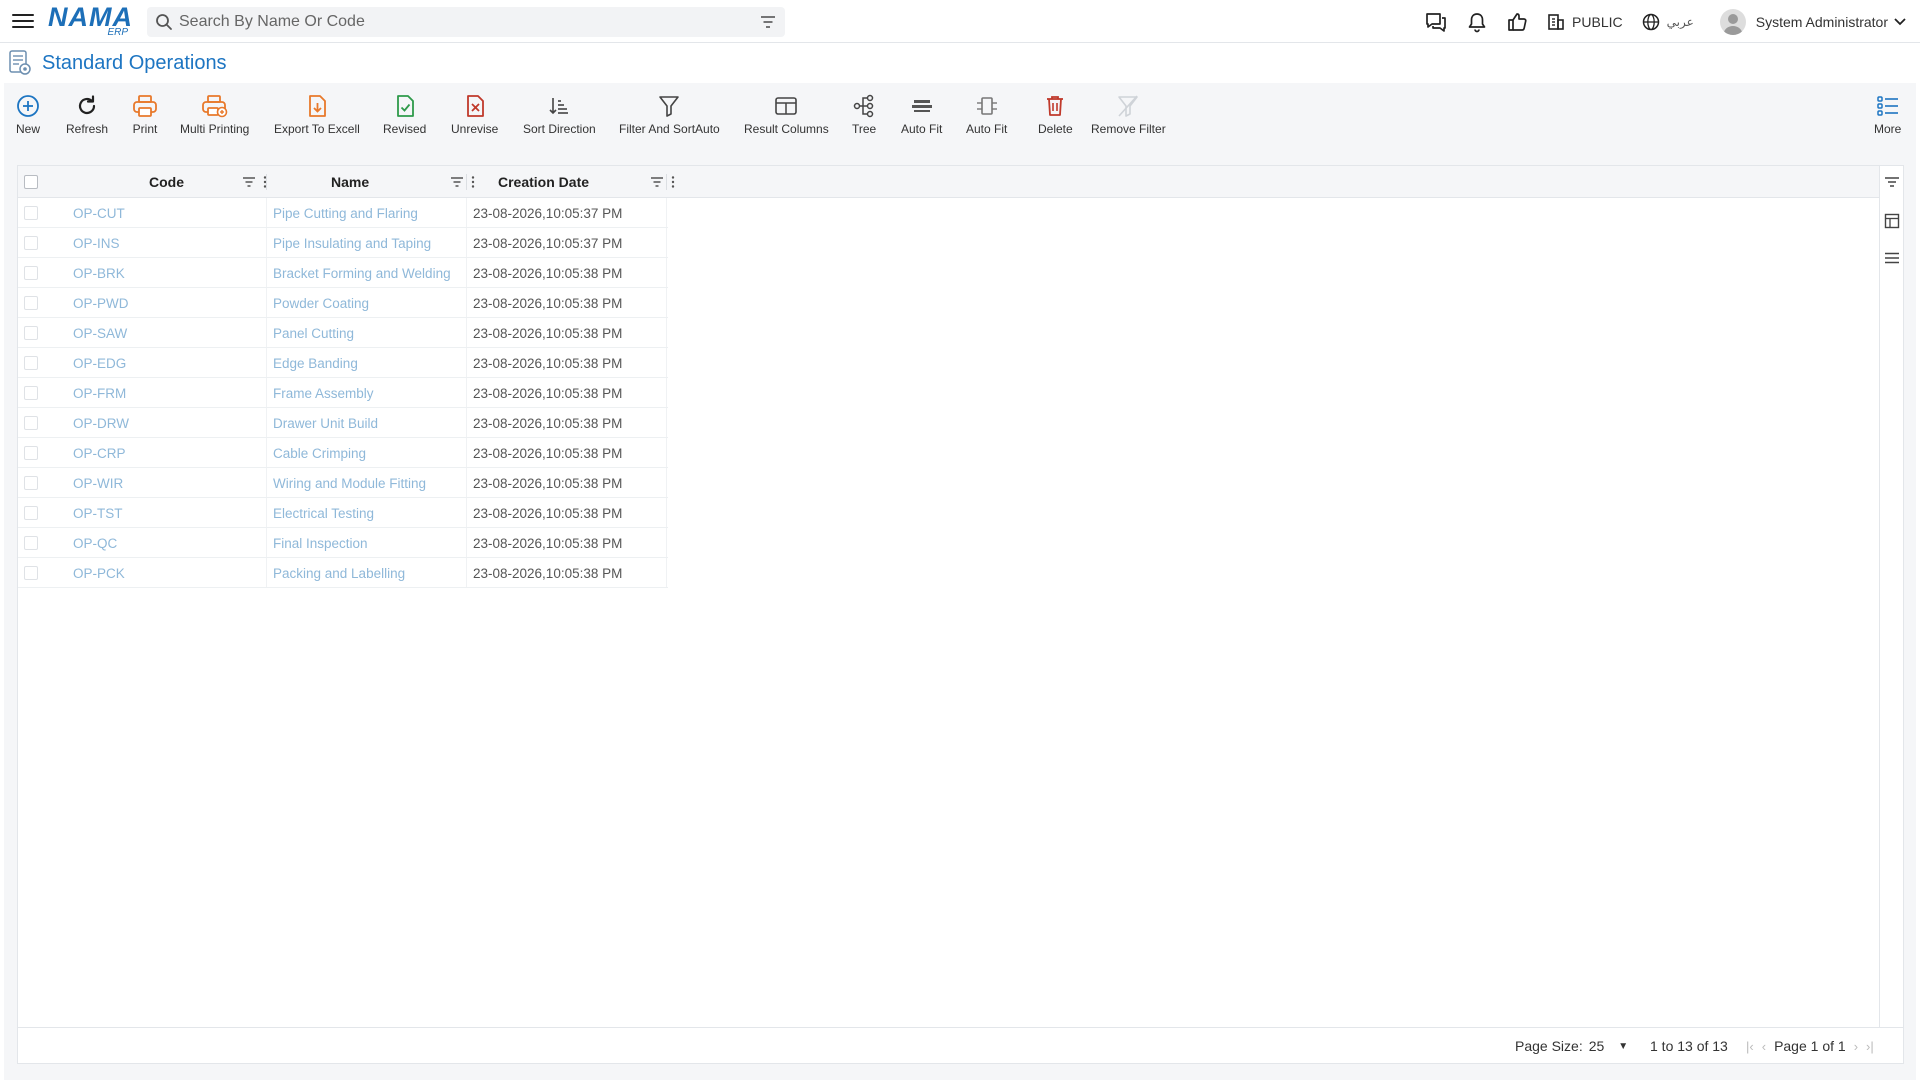  Describe the element at coordinates (1128, 114) in the screenshot. I see `remove-filter-button: Remove Filter` at that location.